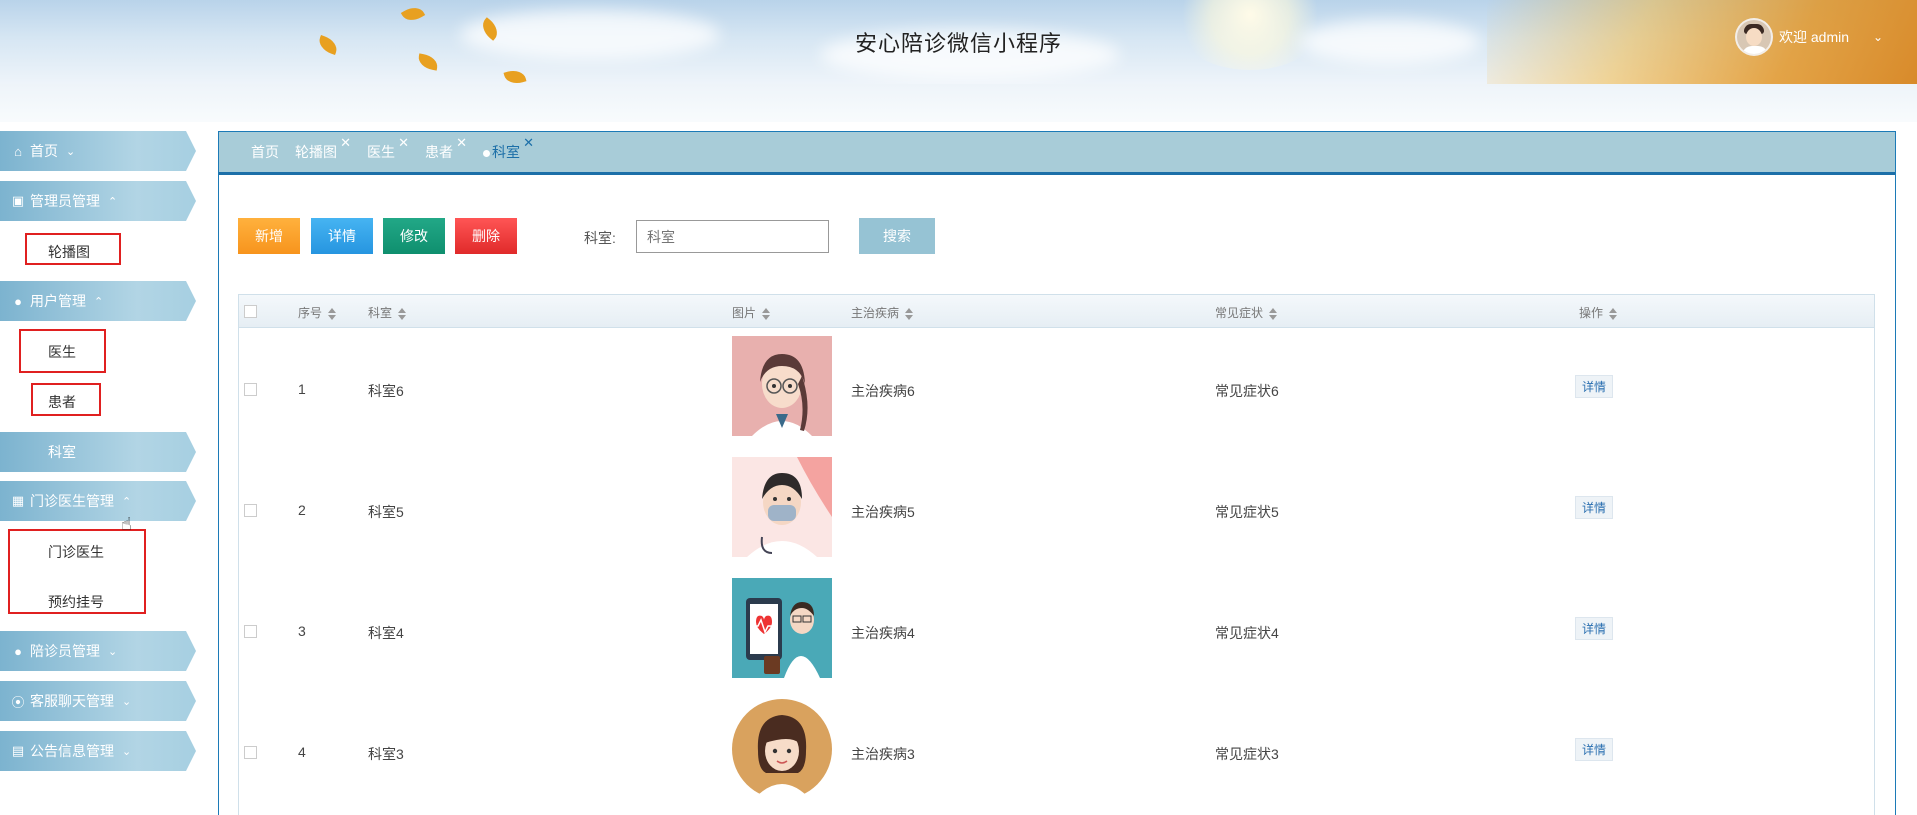 This screenshot has height=815, width=1917. What do you see at coordinates (69, 252) in the screenshot?
I see `sidebar-subitem-banner: 轮播图` at bounding box center [69, 252].